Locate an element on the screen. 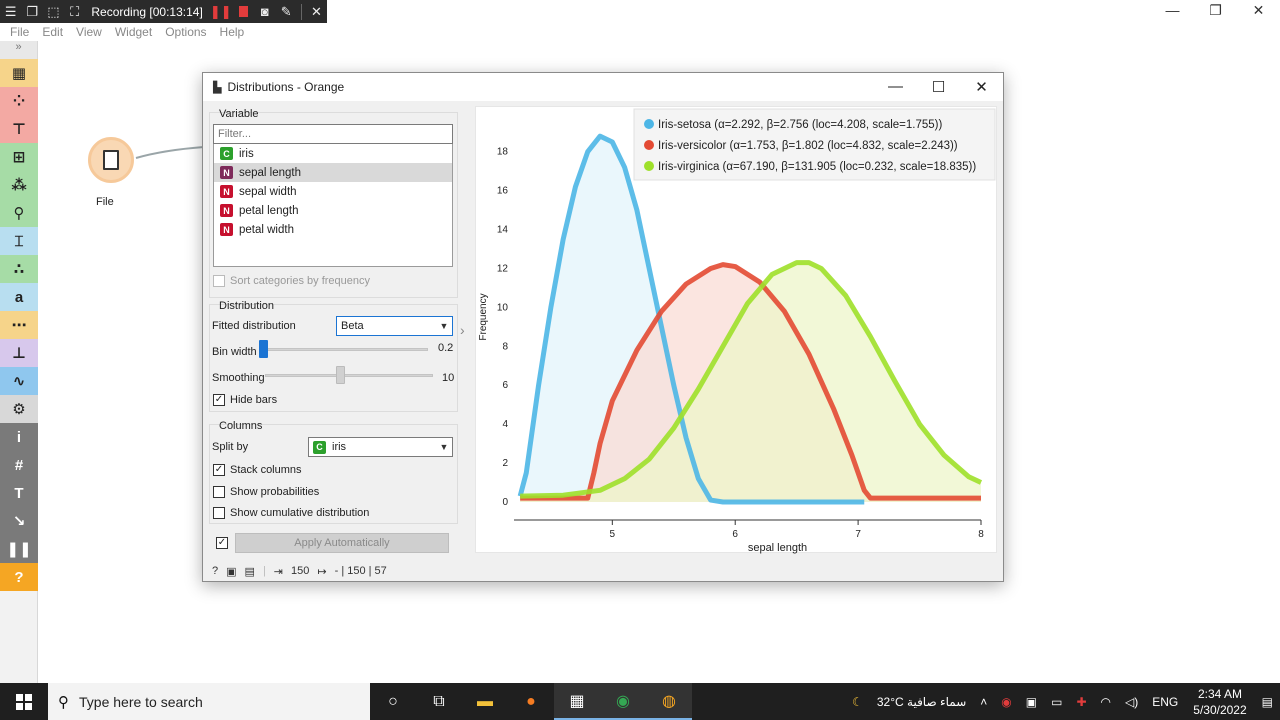  save-icon: ▣ is located at coordinates (231, 571).